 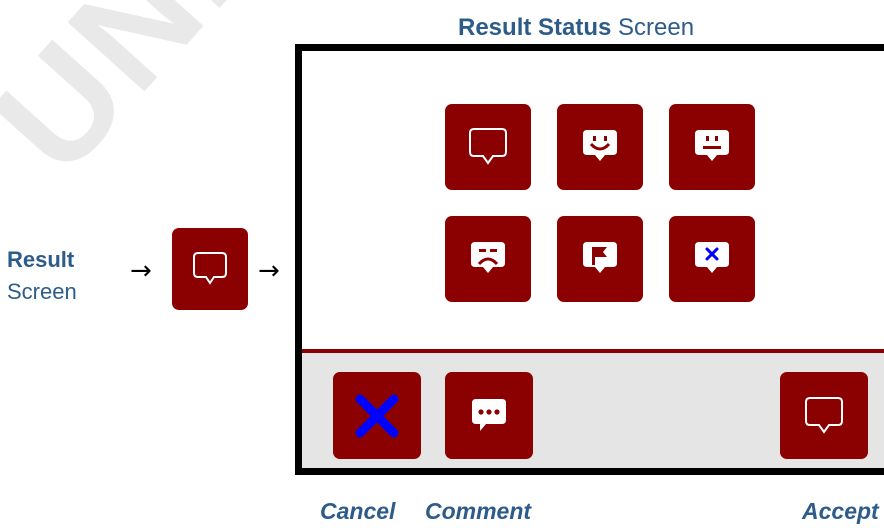 What do you see at coordinates (42, 276) in the screenshot?
I see `result-screen-label: Result Screen` at bounding box center [42, 276].